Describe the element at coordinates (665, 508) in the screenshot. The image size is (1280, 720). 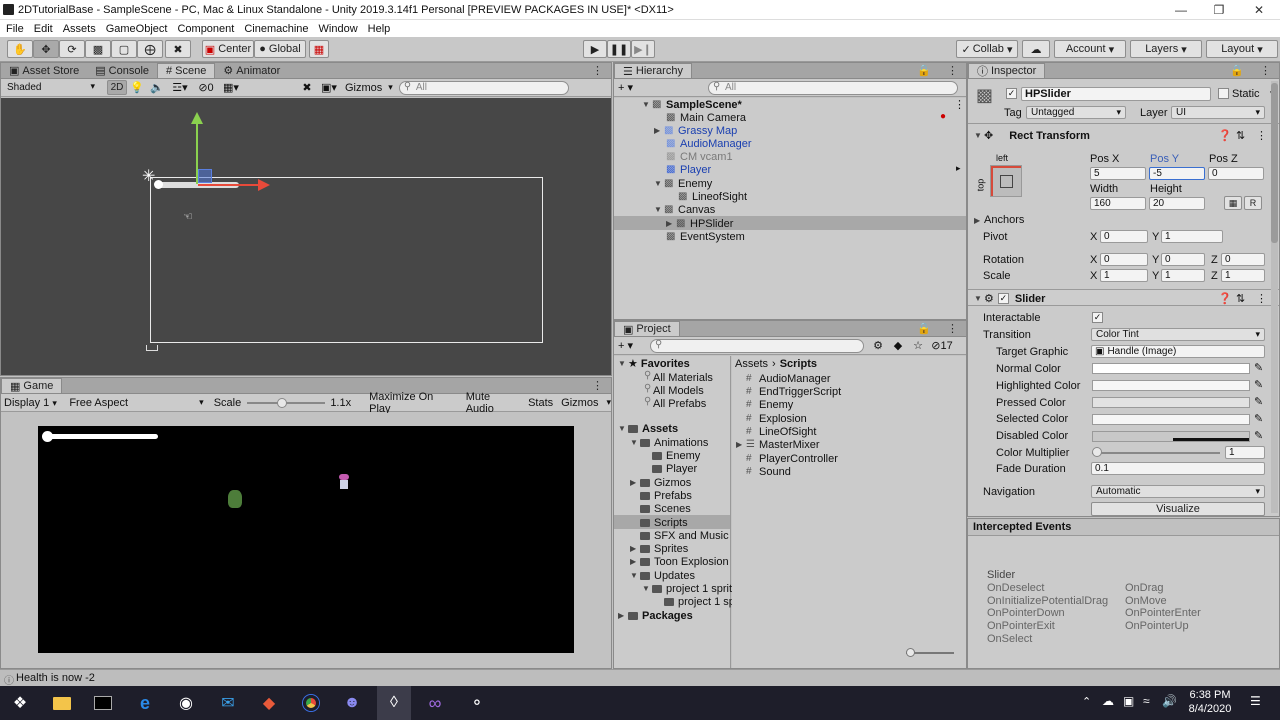
I see `tree-scenes: Scenes` at that location.